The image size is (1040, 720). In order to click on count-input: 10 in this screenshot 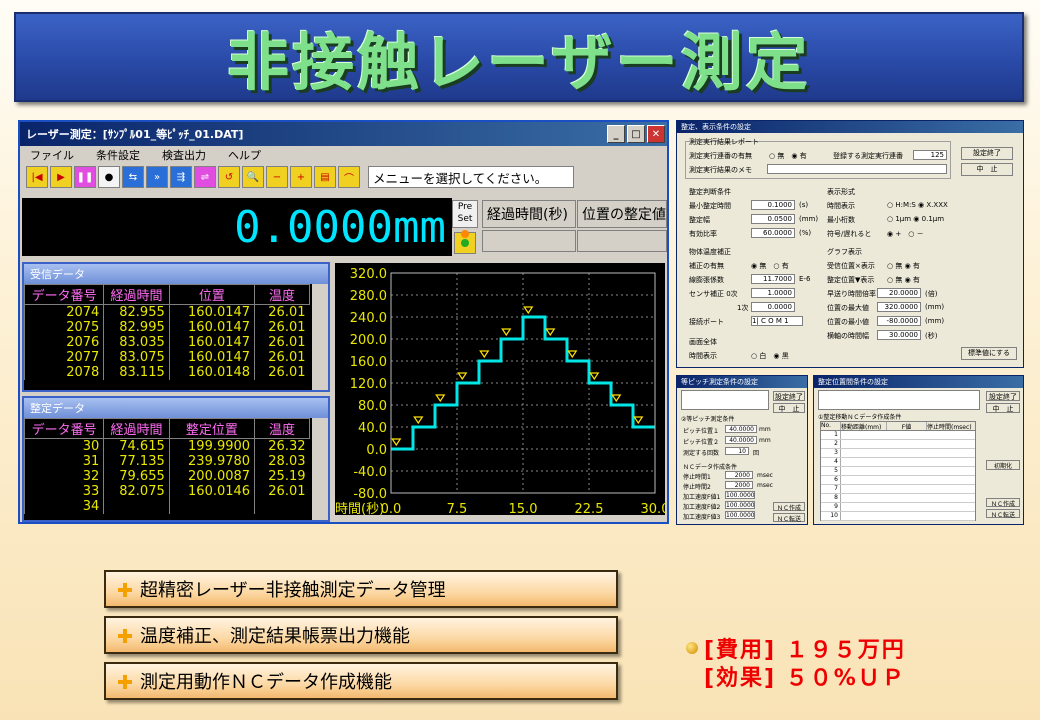, I will do `click(737, 451)`.